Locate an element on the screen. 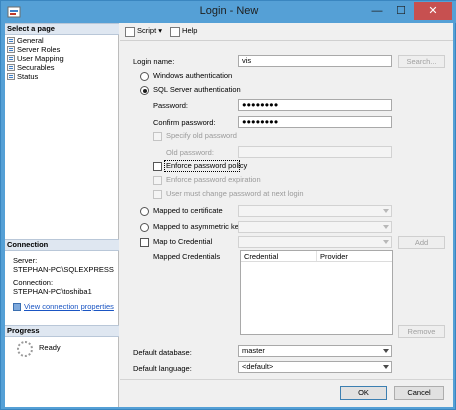  script-icon is located at coordinates (130, 31).